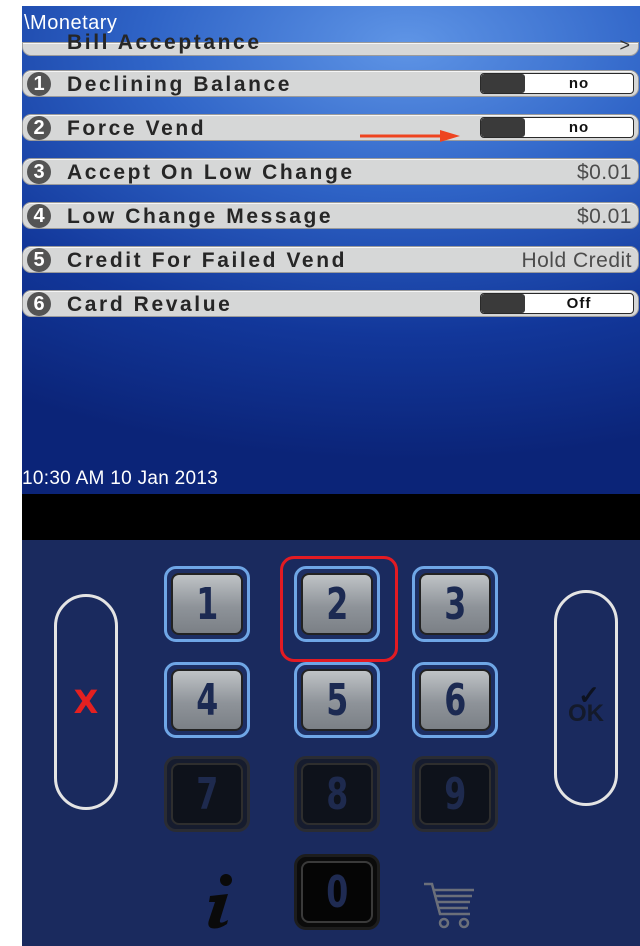 This screenshot has height=946, width=640. I want to click on key-digit: 5, so click(337, 700).